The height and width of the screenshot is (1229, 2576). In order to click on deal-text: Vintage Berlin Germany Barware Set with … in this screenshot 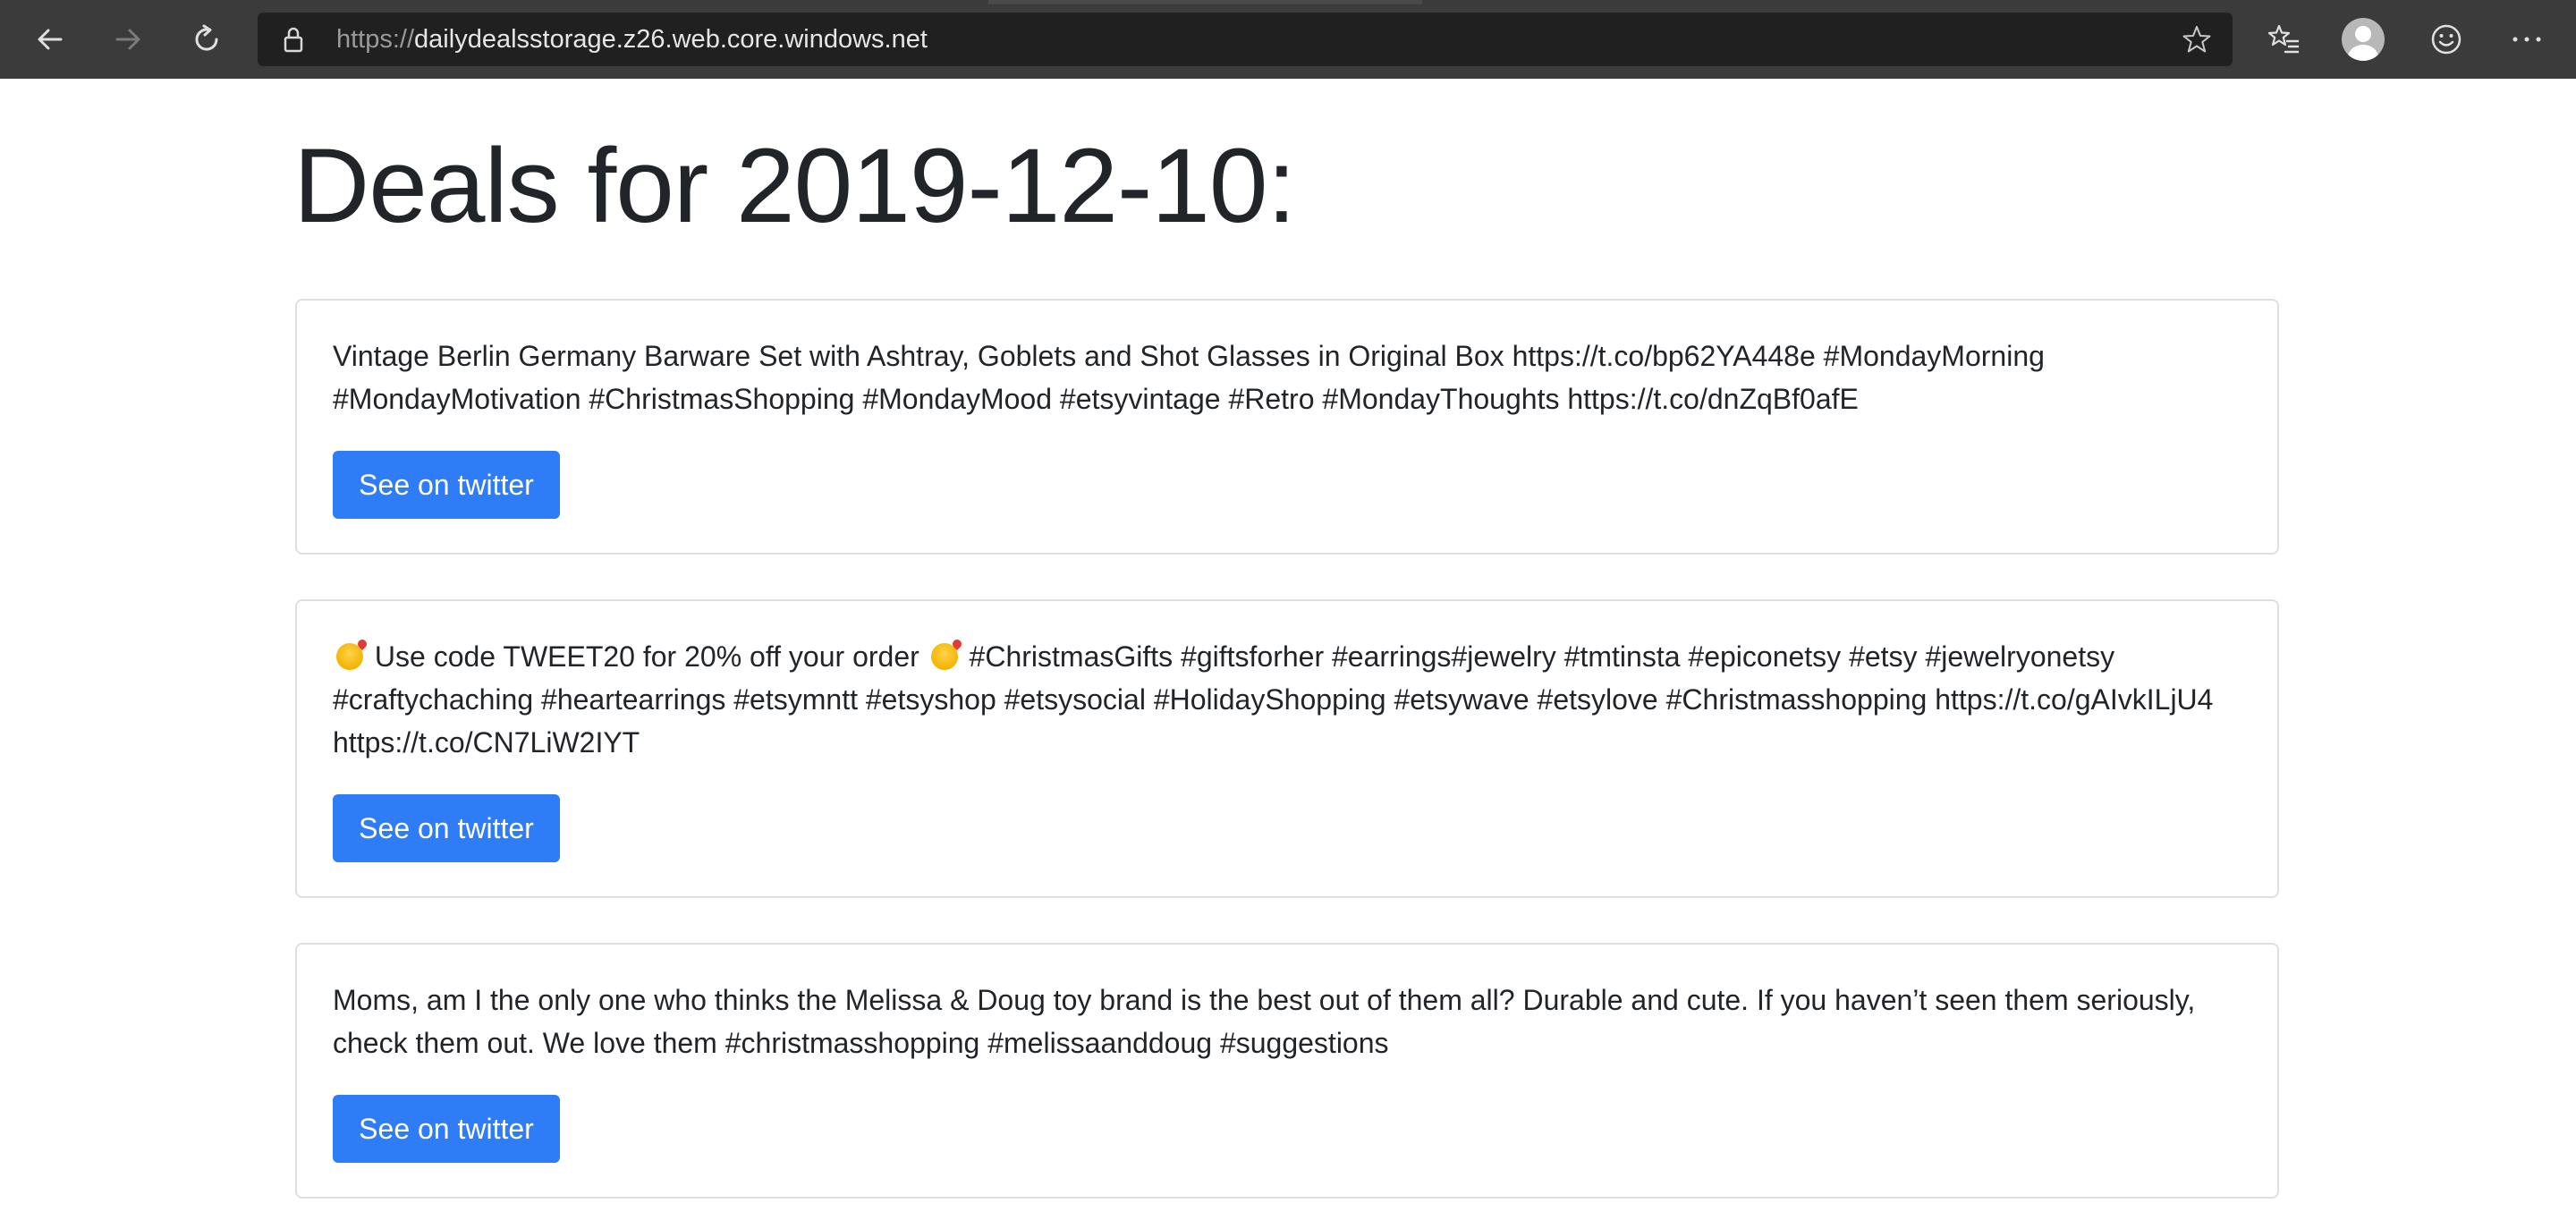, I will do `click(1189, 377)`.